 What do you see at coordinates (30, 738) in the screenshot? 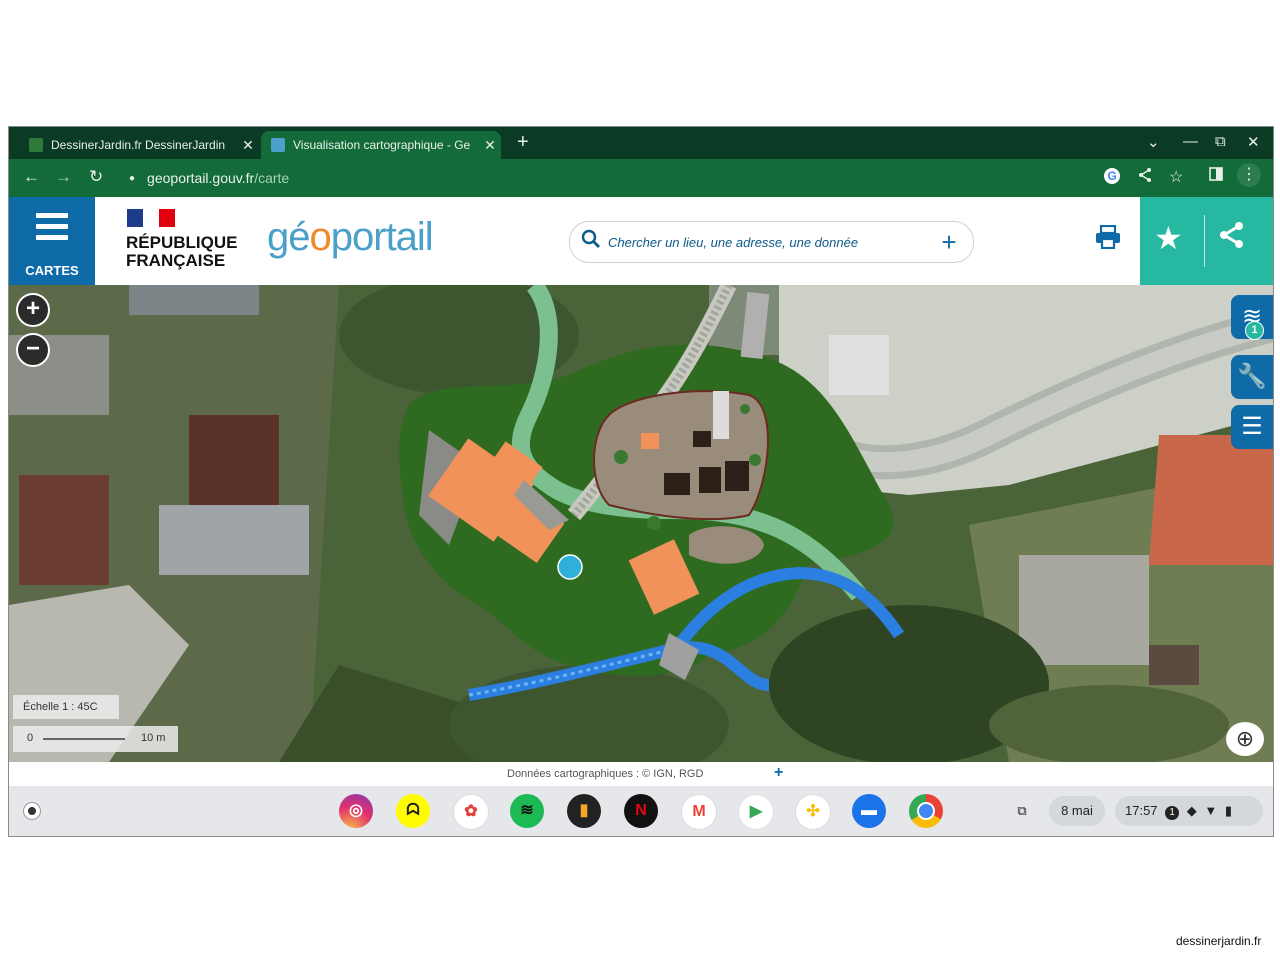
I see `scale-zero: 0` at bounding box center [30, 738].